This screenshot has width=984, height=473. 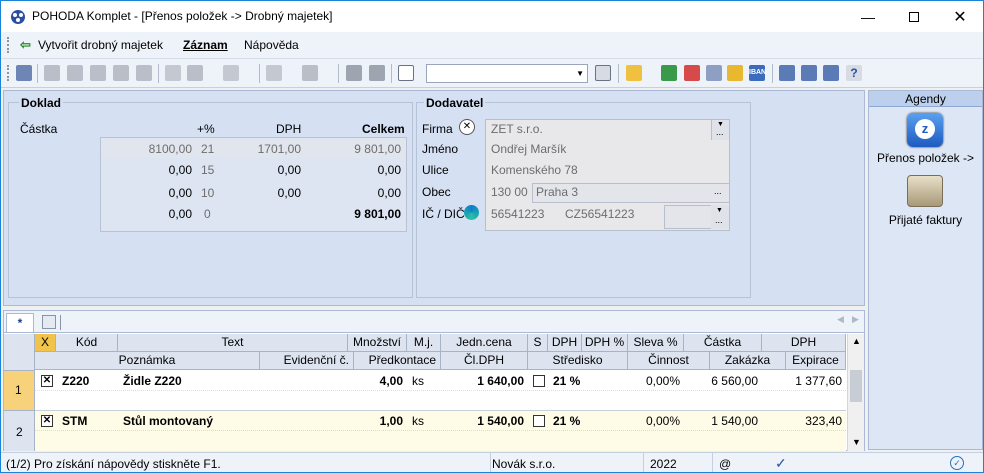 What do you see at coordinates (517, 214) in the screenshot?
I see `ic-field: 56541223` at bounding box center [517, 214].